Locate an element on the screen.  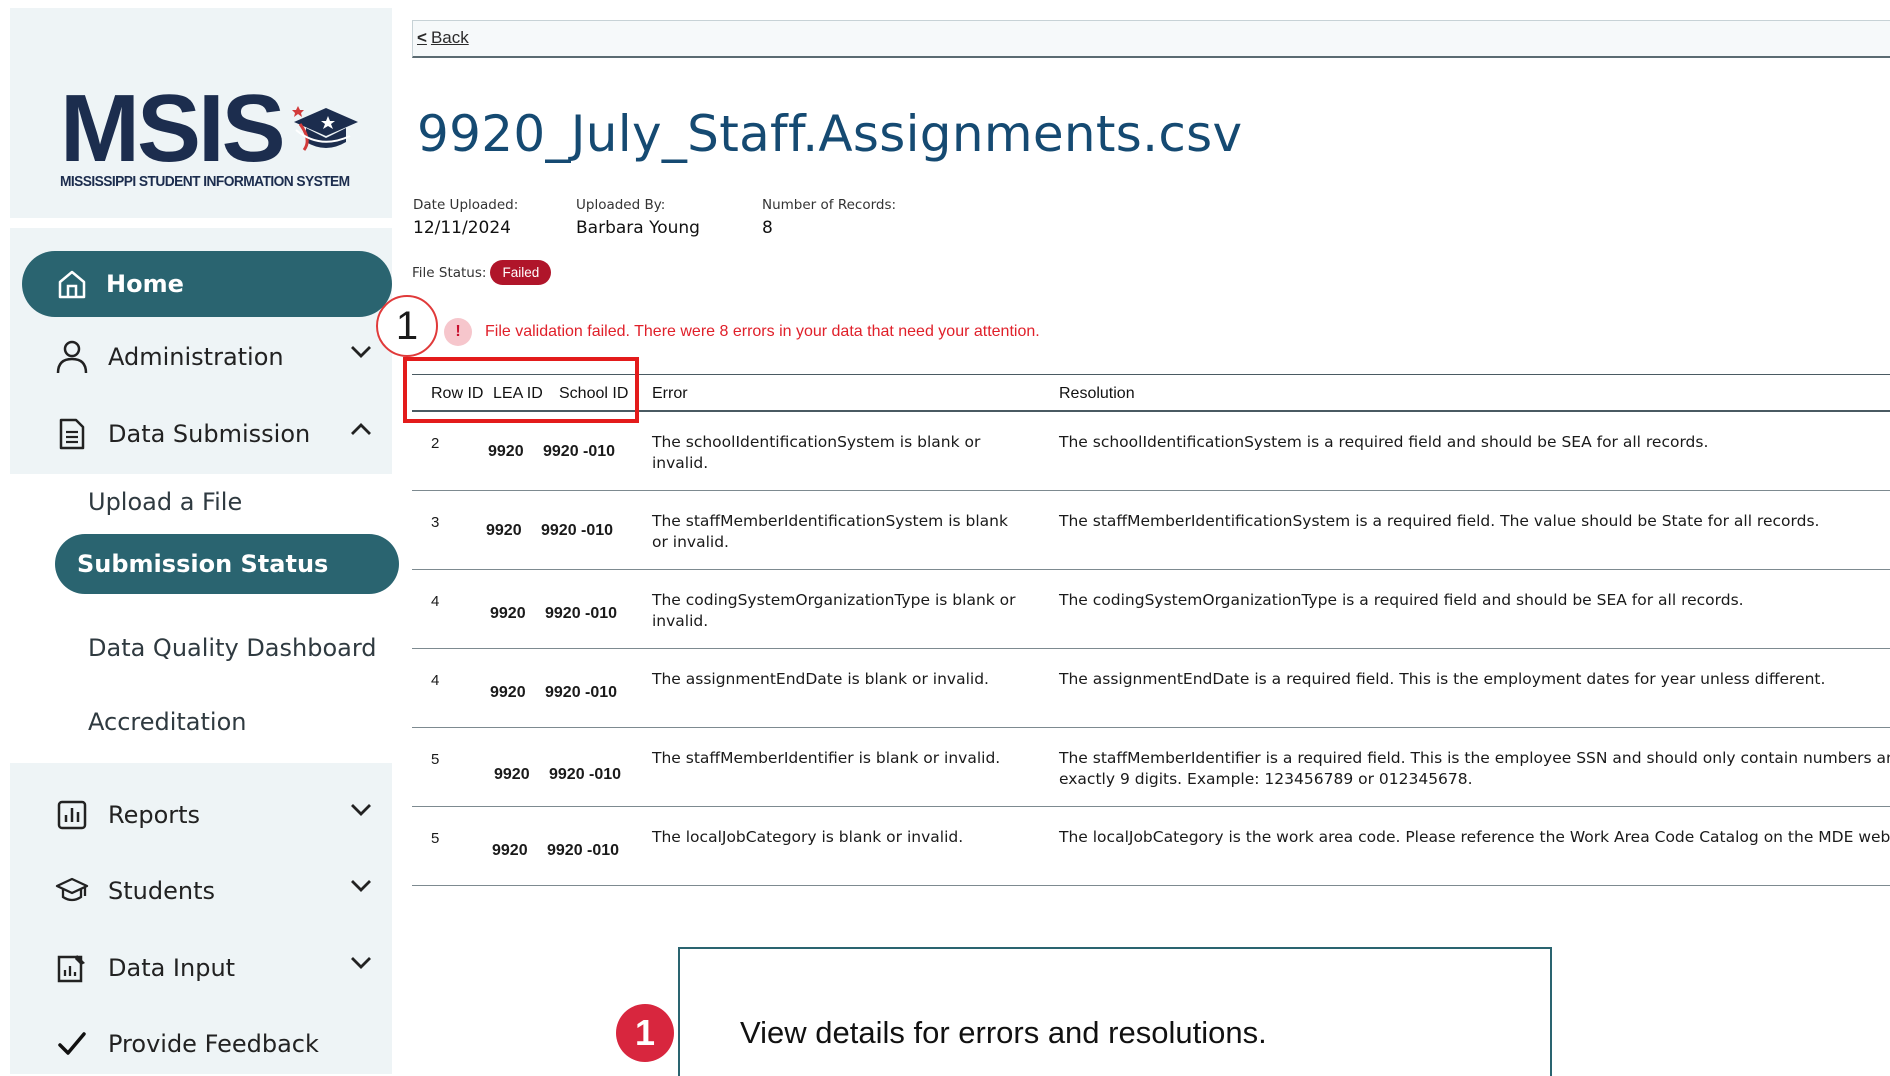
highlight-box is located at coordinates (521, 390).